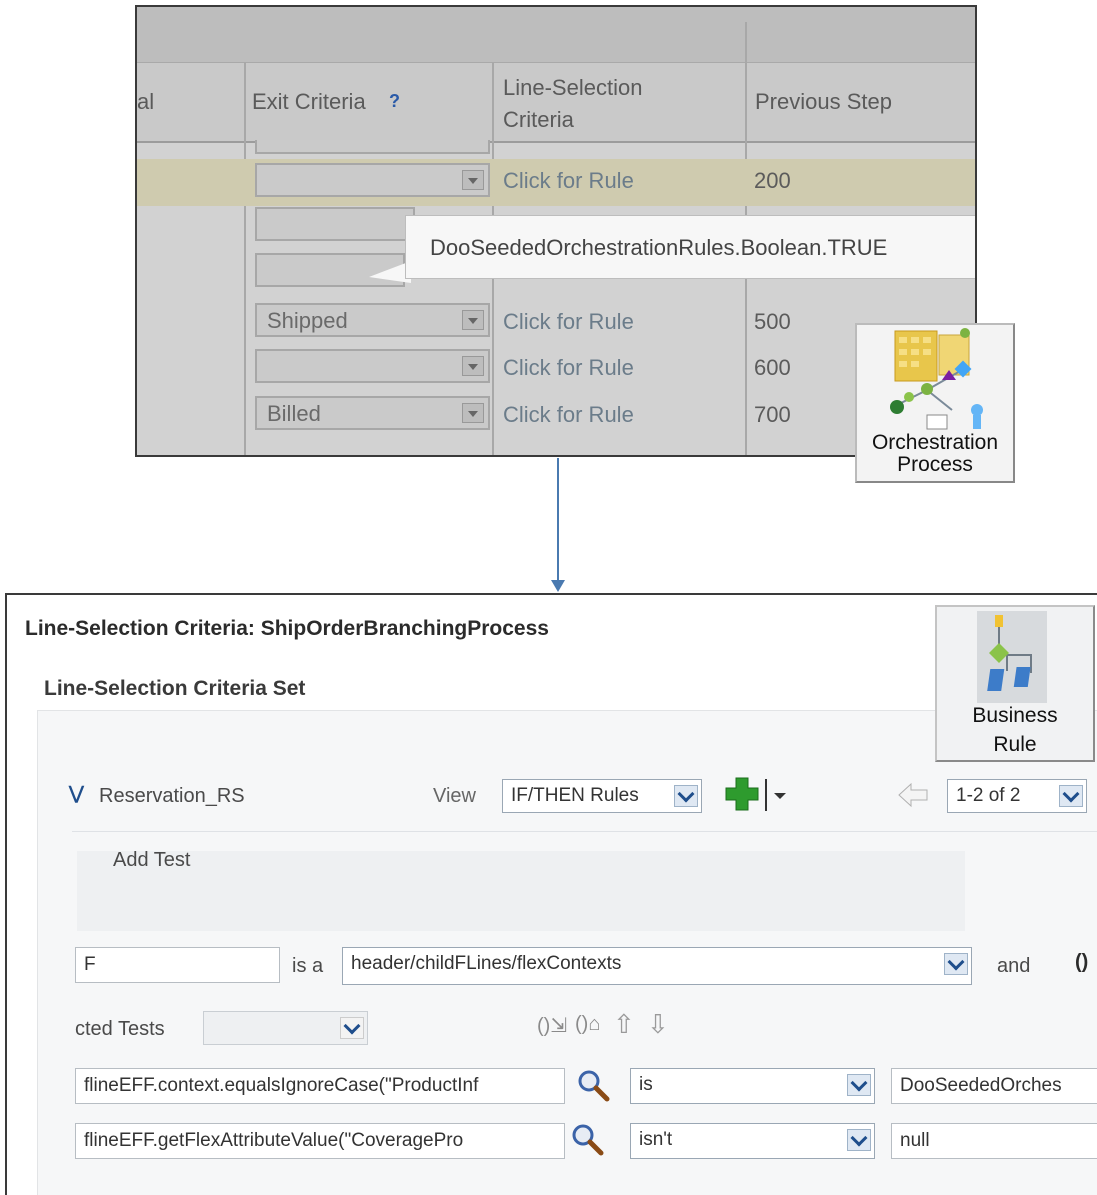 The height and width of the screenshot is (1195, 1097). What do you see at coordinates (752, 1141) in the screenshot?
I see `test-operator-select: isn't` at bounding box center [752, 1141].